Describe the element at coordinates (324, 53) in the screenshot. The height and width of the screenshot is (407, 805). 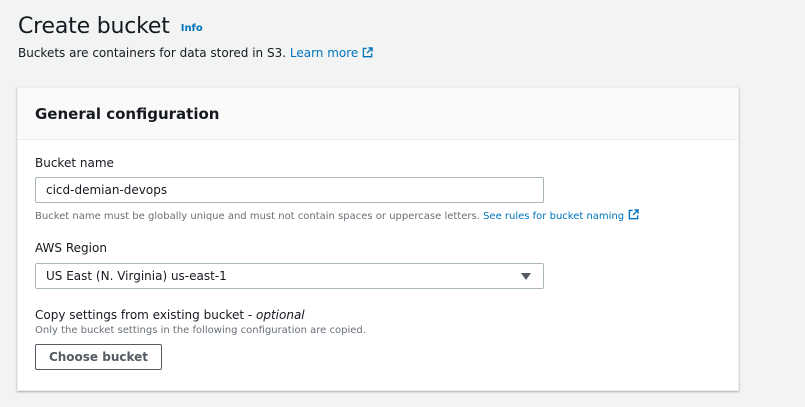
I see `learn-more-label: Learn more` at that location.